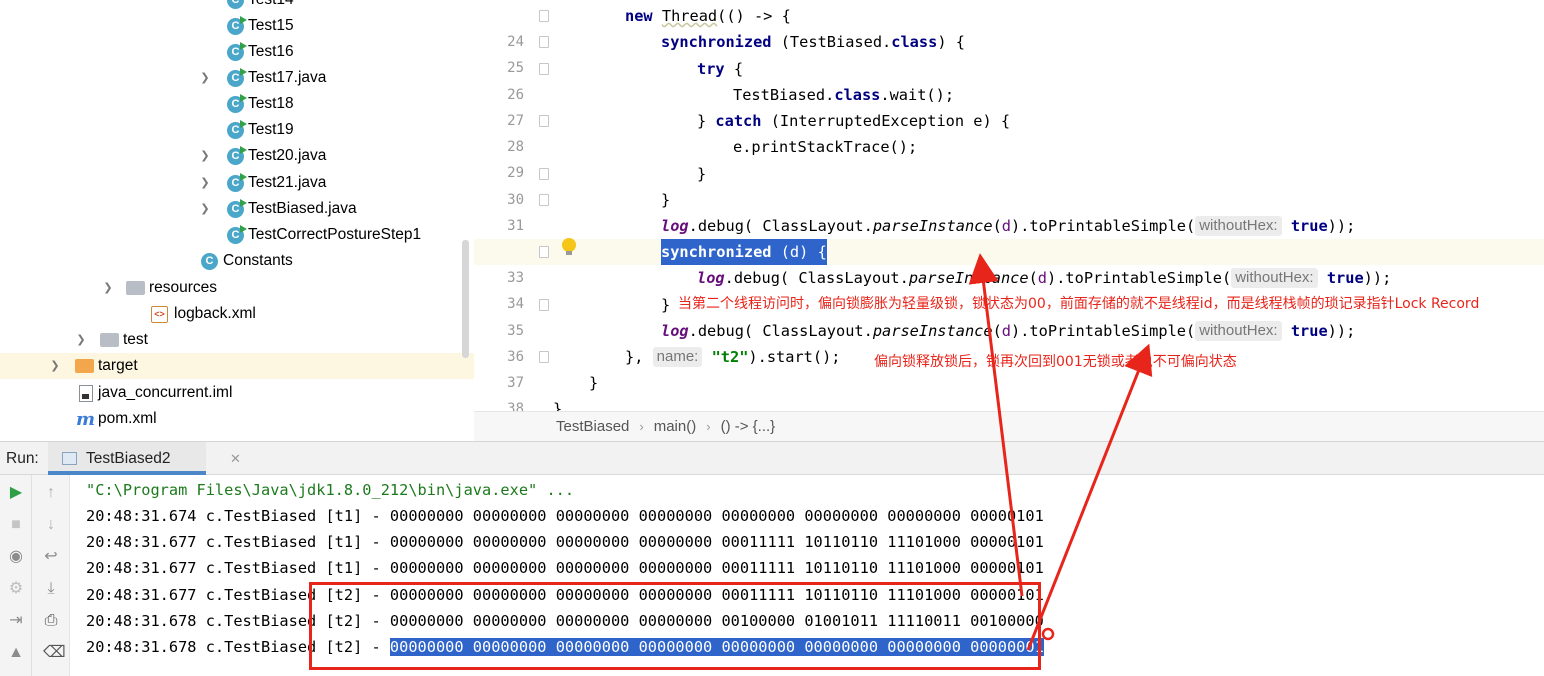  What do you see at coordinates (86, 393) in the screenshot?
I see `iml-file-icon` at bounding box center [86, 393].